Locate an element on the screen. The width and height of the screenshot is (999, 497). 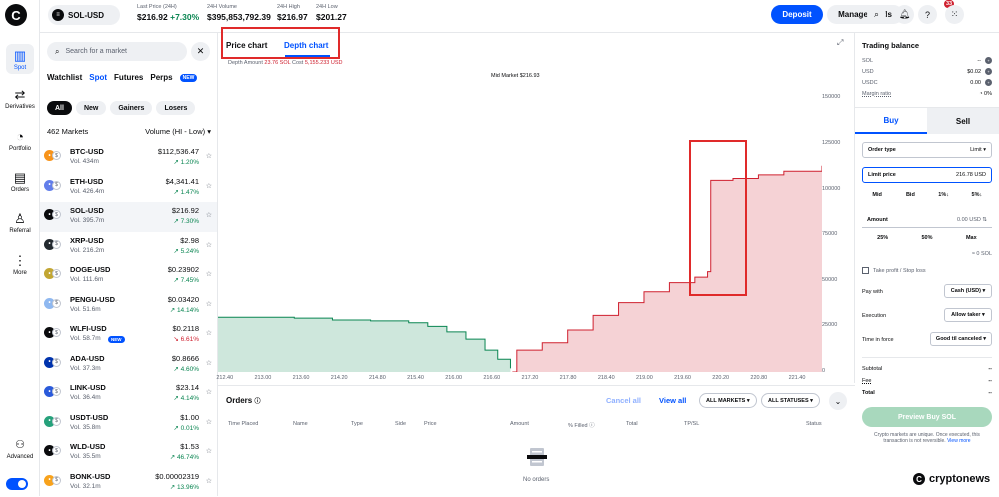
preset-25: 25% is located at coordinates (882, 238).